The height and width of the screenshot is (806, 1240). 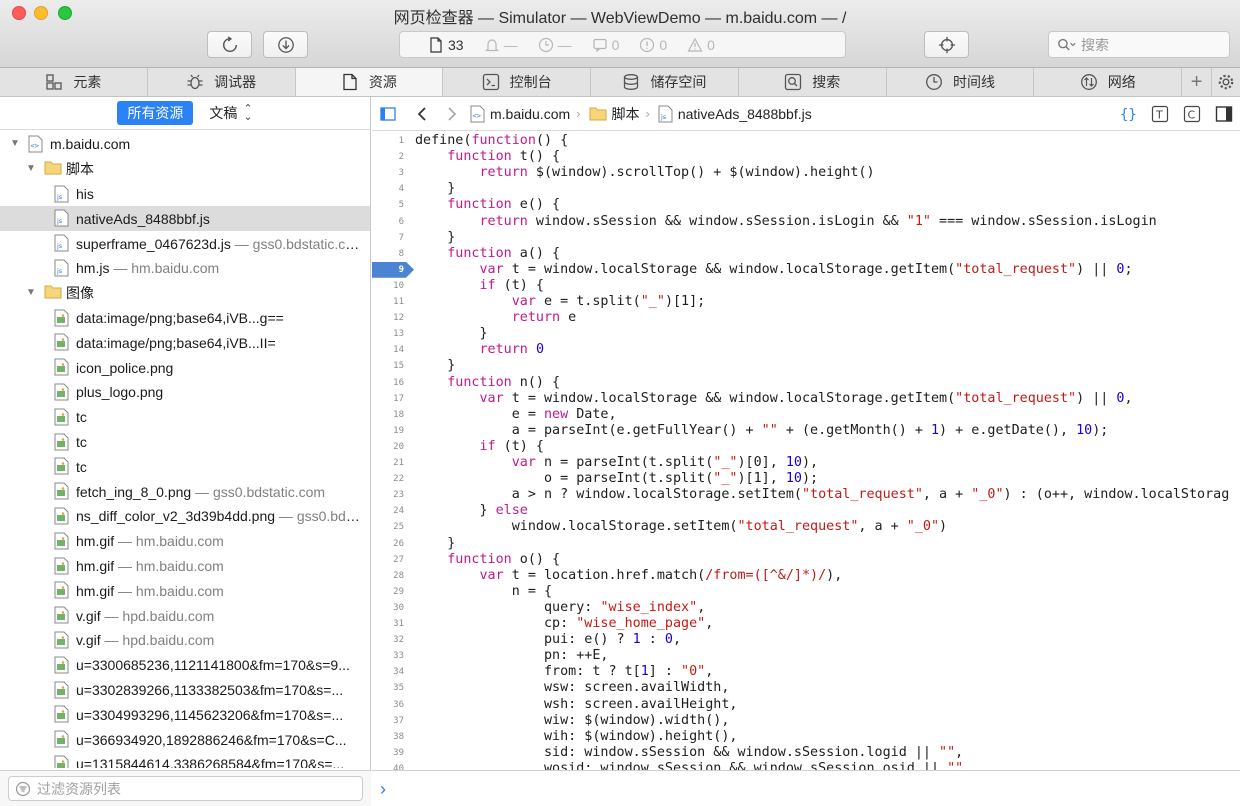 I want to click on tree-item: fetch_ing_8_0.png — gss0.bdstatic.com, so click(x=185, y=491).